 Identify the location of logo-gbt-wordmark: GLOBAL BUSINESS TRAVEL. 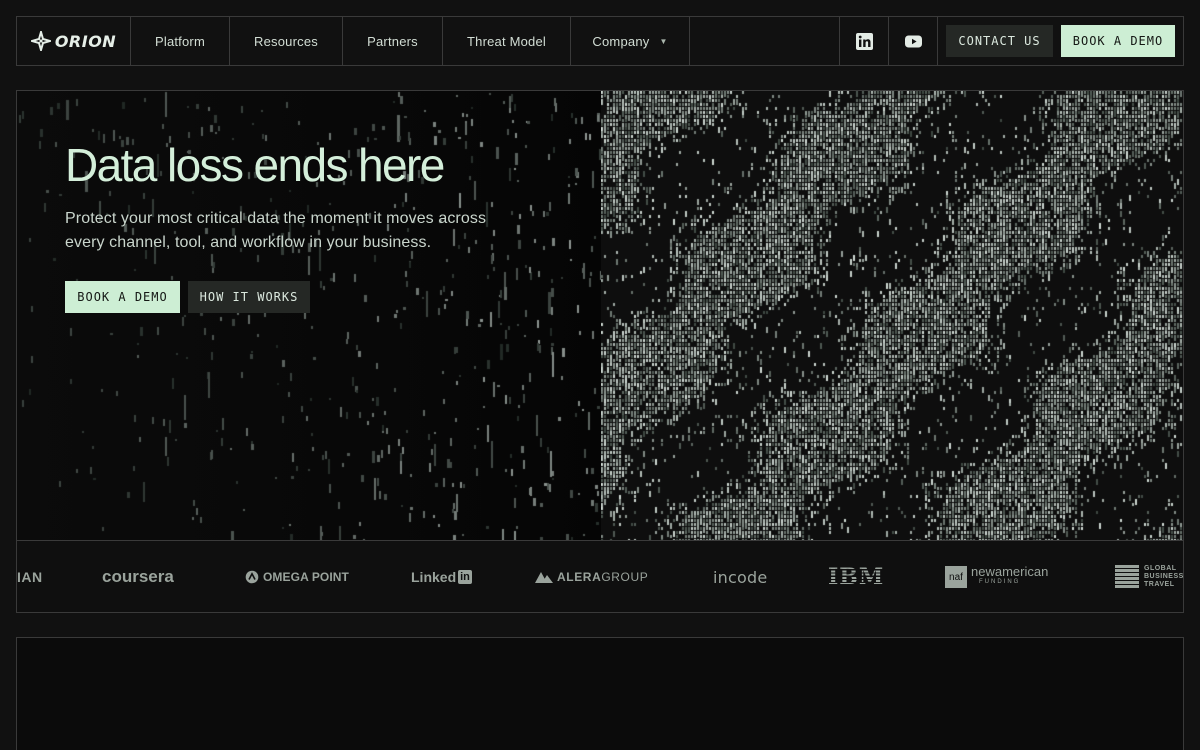
(1163, 577).